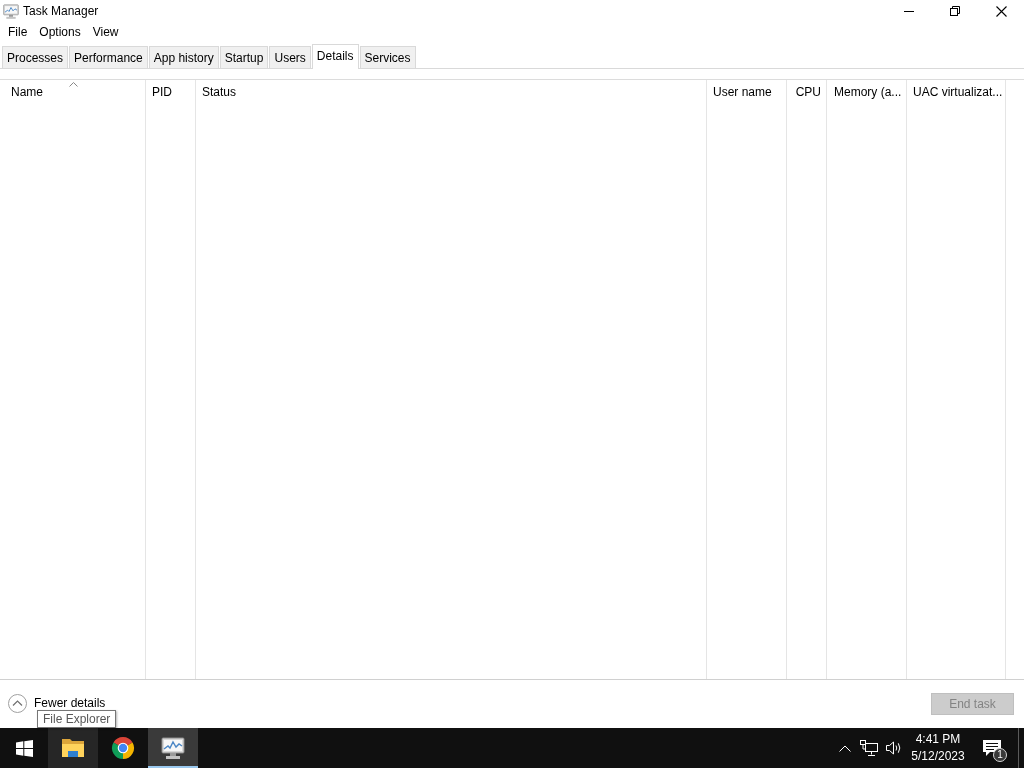  Describe the element at coordinates (18, 32) in the screenshot. I see `menu-item: File` at that location.